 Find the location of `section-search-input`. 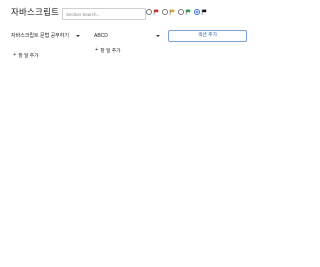

section-search-input is located at coordinates (104, 14).